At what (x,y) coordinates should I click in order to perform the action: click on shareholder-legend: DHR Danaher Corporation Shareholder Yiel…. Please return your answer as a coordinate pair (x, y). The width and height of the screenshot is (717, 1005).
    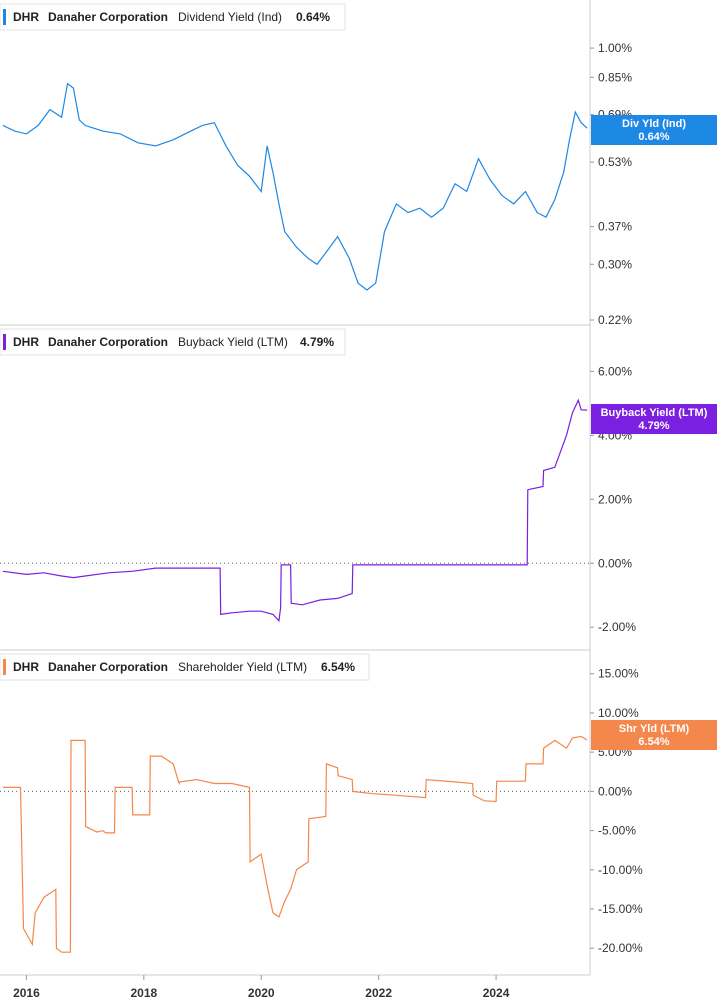
    Looking at the image, I should click on (185, 667).